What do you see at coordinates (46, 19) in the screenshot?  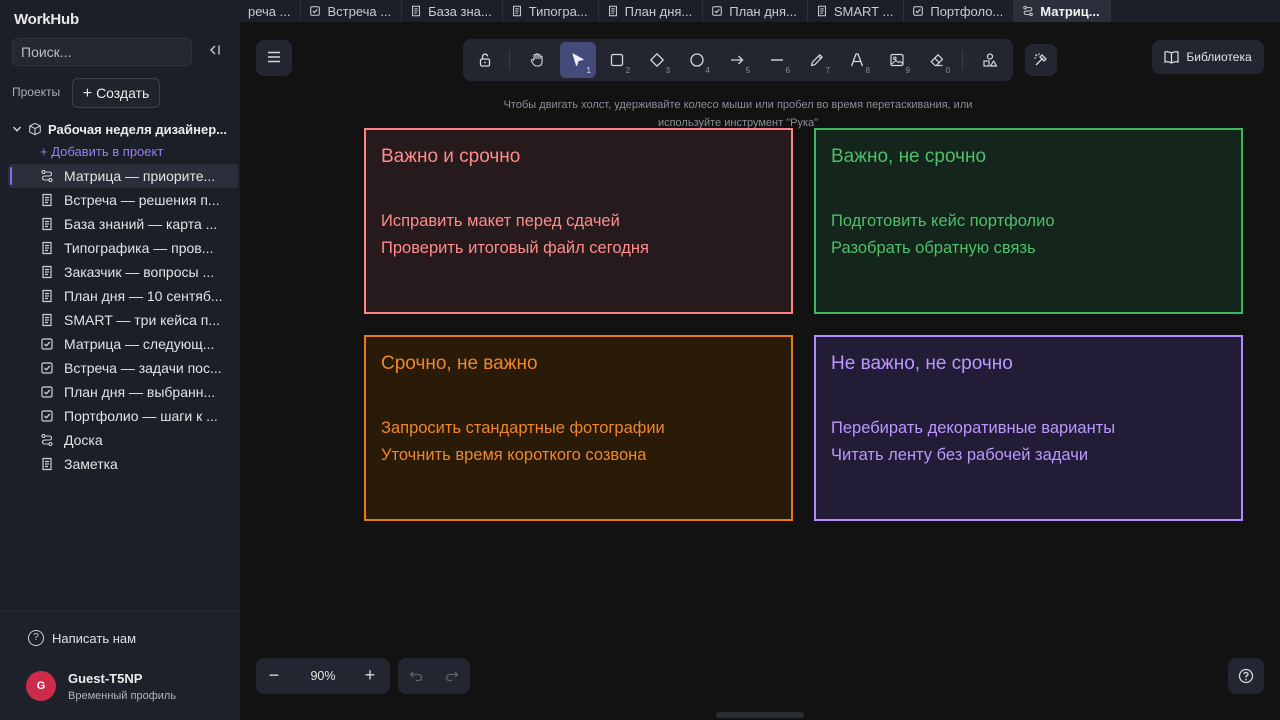 I see `app-logo: WorkHub` at bounding box center [46, 19].